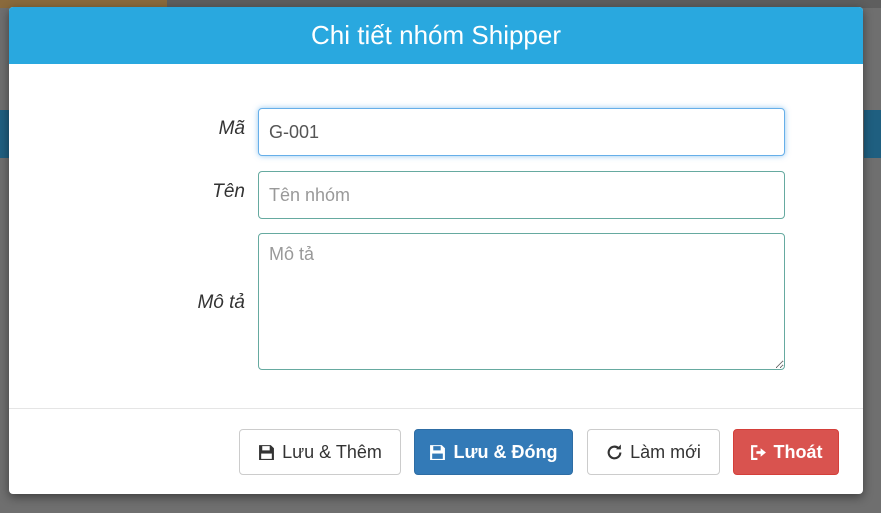 The width and height of the screenshot is (881, 513). I want to click on refresh-button: Làm mới, so click(653, 452).